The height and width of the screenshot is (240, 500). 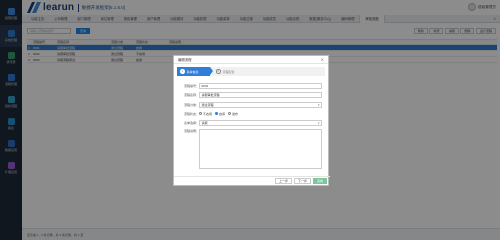 I want to click on code-value: 0001, so click(x=205, y=86).